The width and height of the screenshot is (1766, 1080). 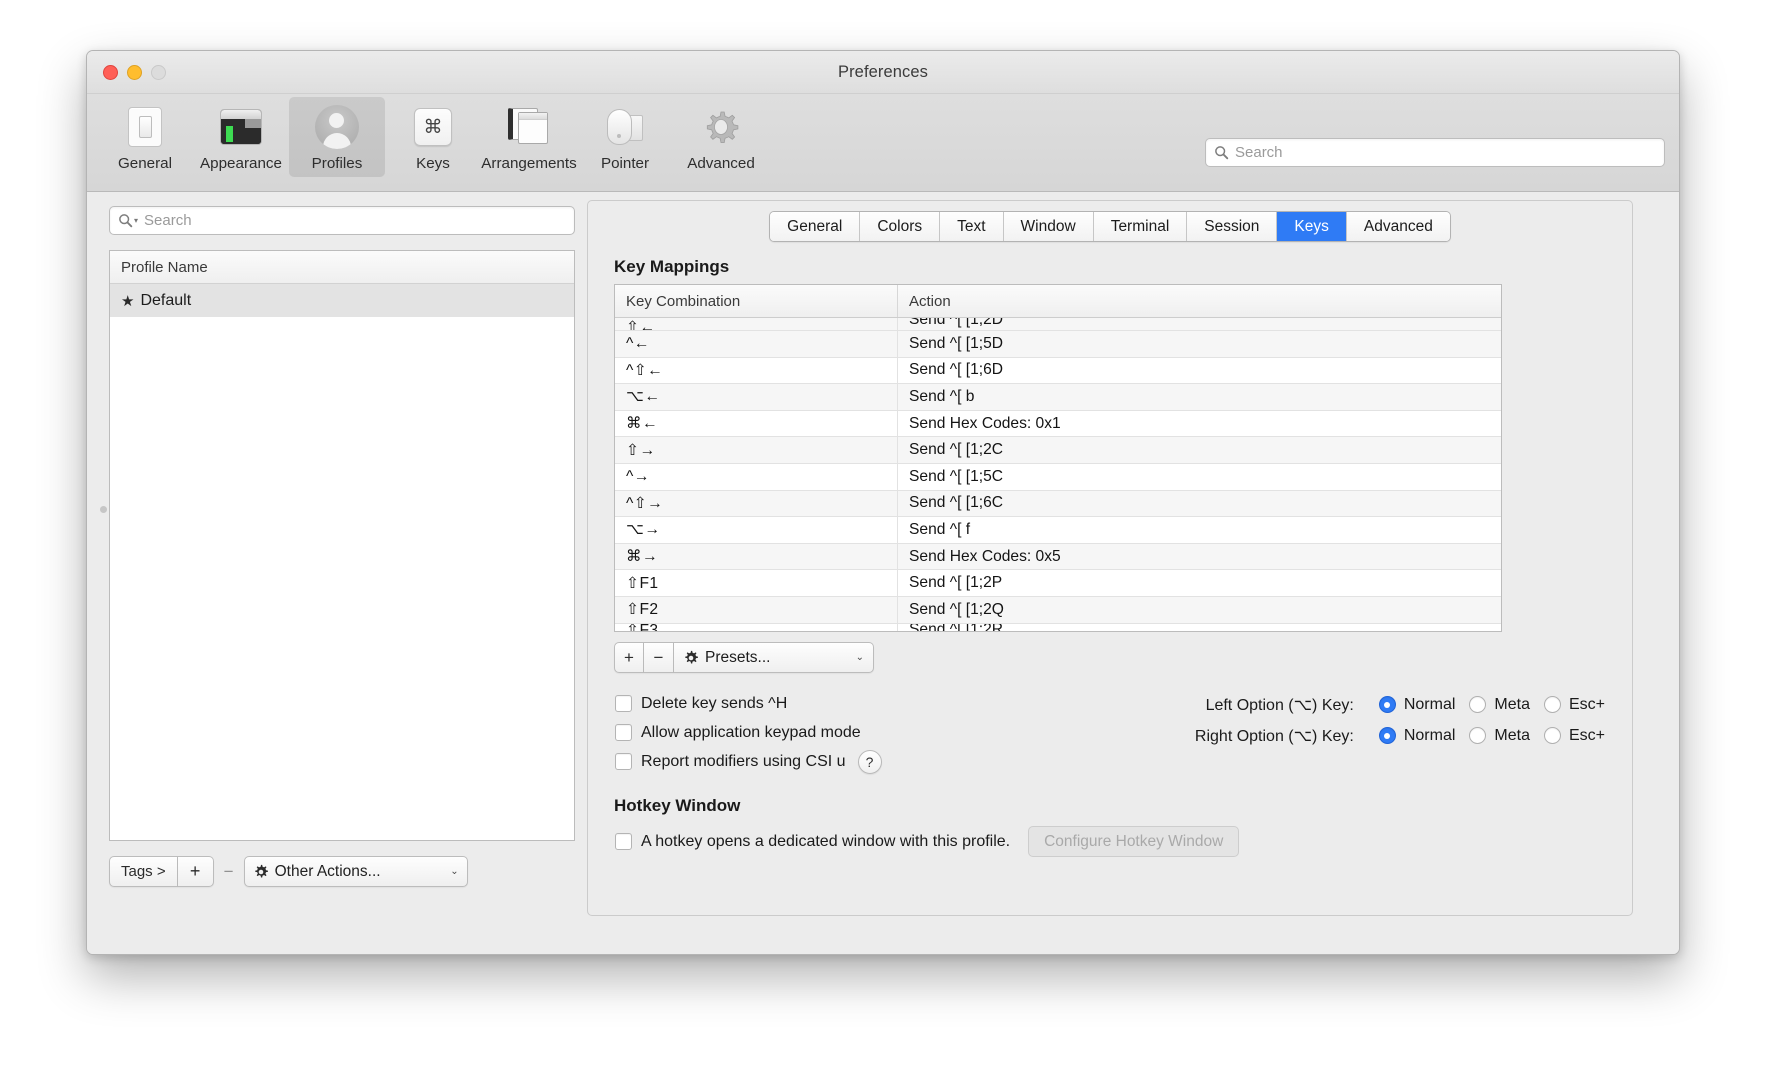 What do you see at coordinates (659, 657) in the screenshot?
I see `remove-mapping-button: −` at bounding box center [659, 657].